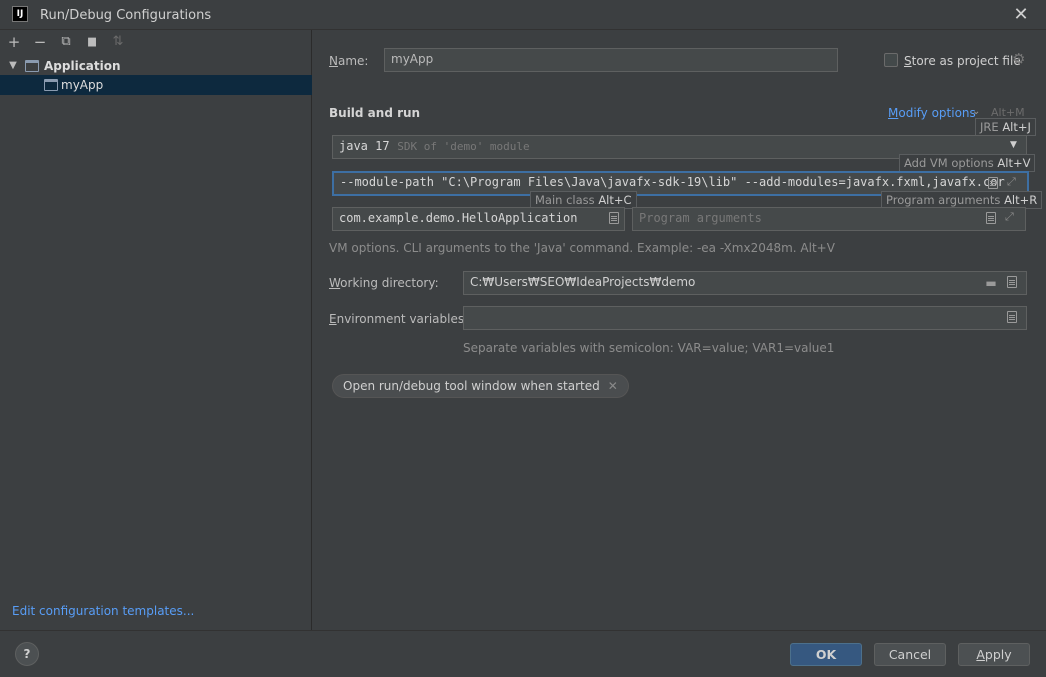 This screenshot has height=677, width=1046. What do you see at coordinates (932, 113) in the screenshot?
I see `modify-options-link: Modify options` at bounding box center [932, 113].